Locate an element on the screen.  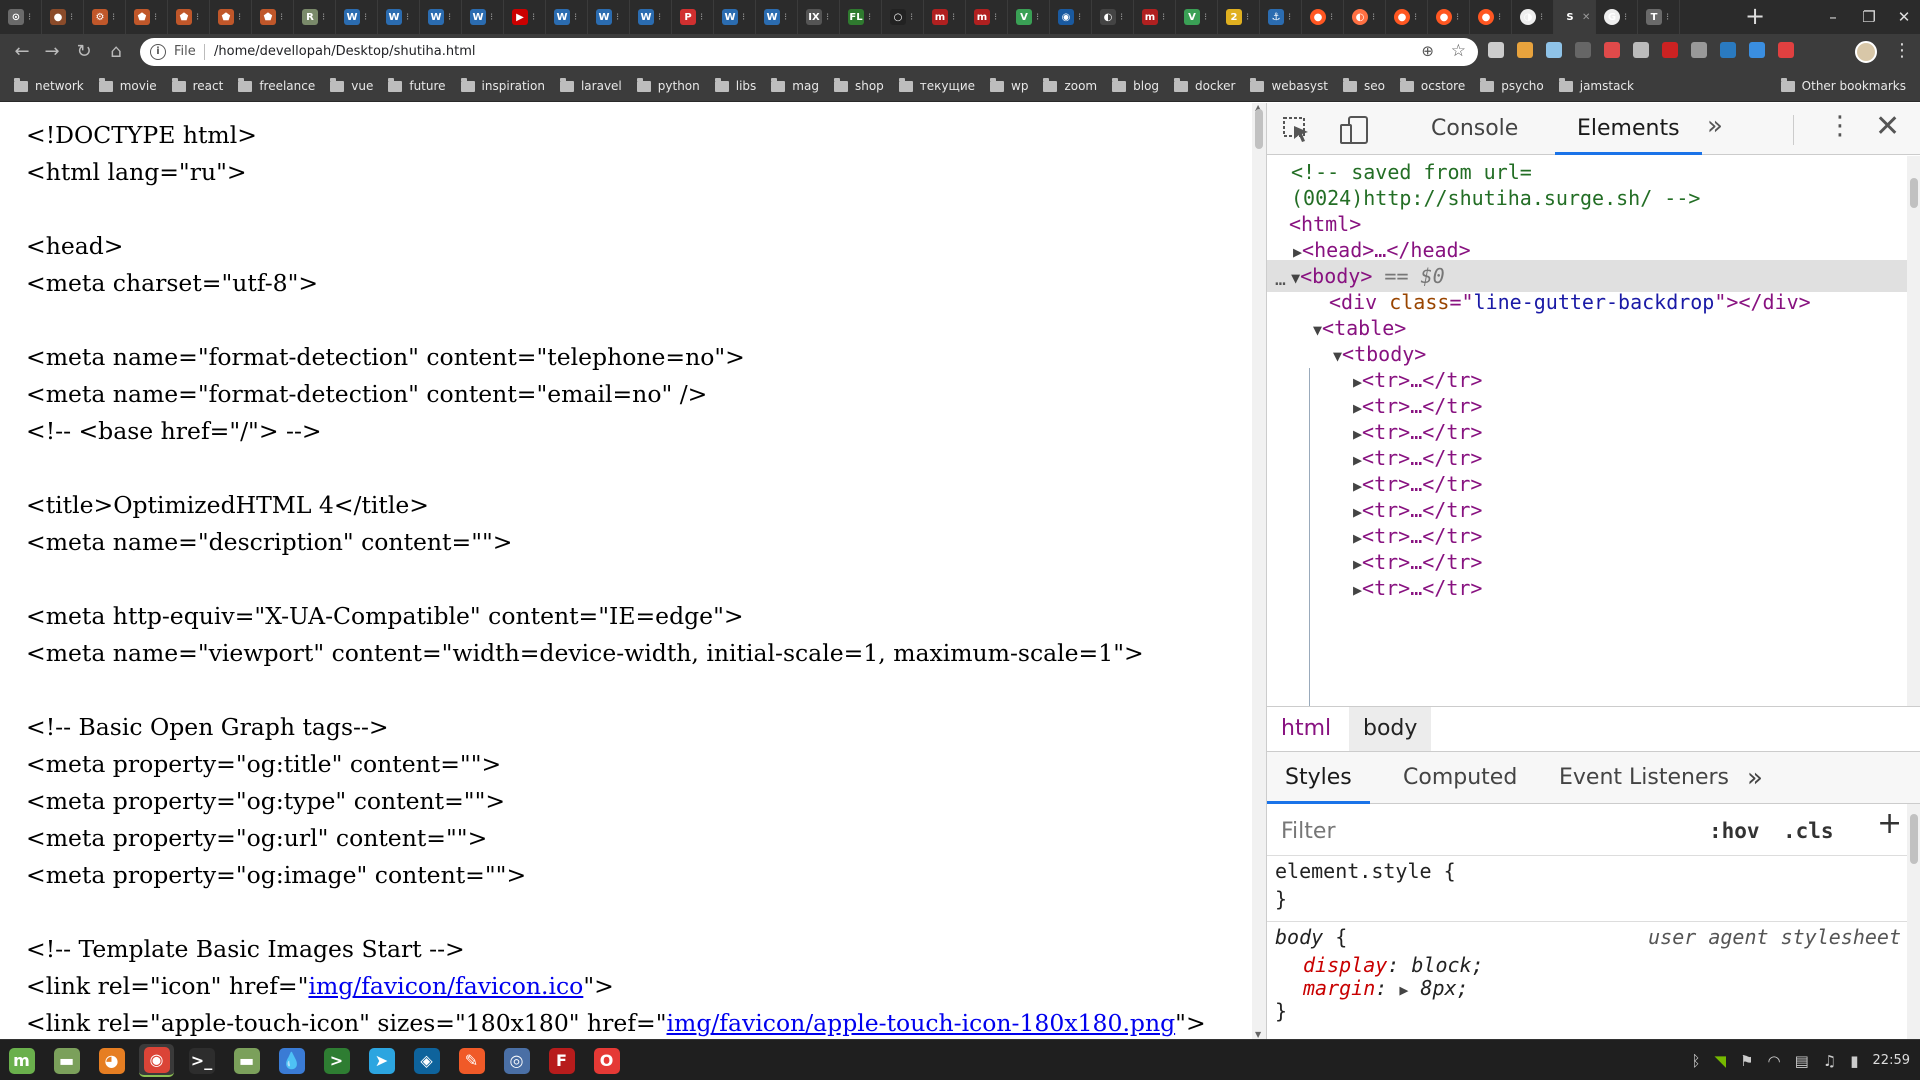
bookmark-folder: текущие is located at coordinates (936, 85).